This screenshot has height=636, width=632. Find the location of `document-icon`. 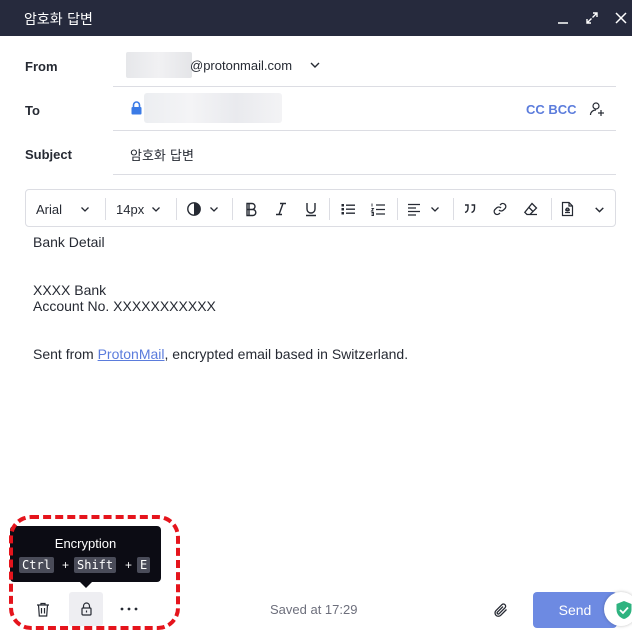

document-icon is located at coordinates (567, 209).